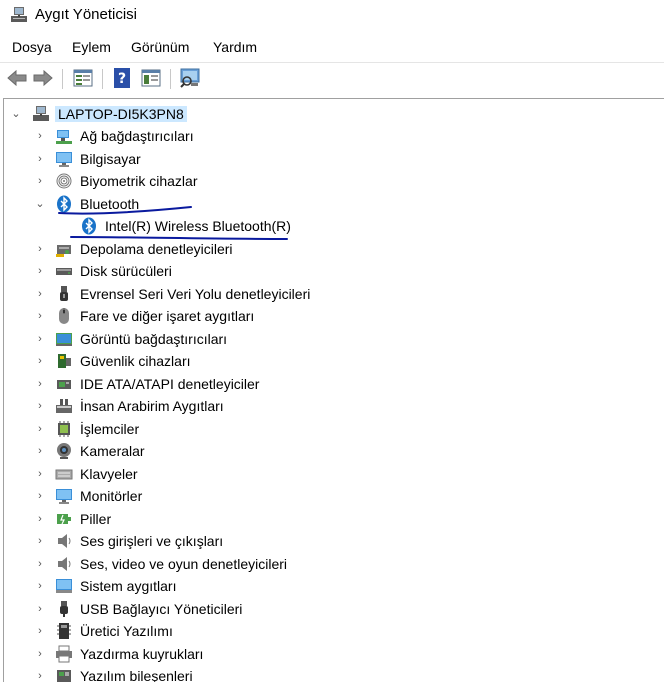 Image resolution: width=664 pixels, height=682 pixels. What do you see at coordinates (334, 294) in the screenshot?
I see `tree-category-row: › Evrensel Seri Veri Yolu denetleyicileri` at bounding box center [334, 294].